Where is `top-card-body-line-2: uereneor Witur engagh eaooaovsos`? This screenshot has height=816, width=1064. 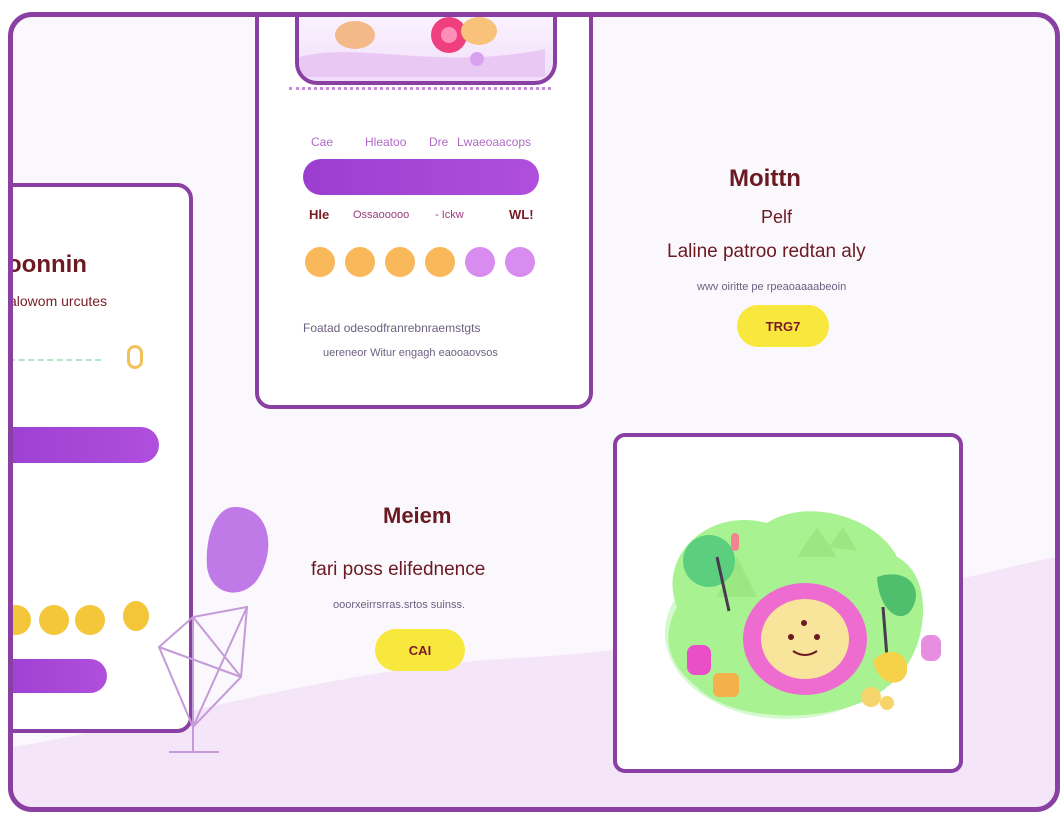
top-card-body-line-2: uereneor Witur engagh eaooaovsos is located at coordinates (410, 353).